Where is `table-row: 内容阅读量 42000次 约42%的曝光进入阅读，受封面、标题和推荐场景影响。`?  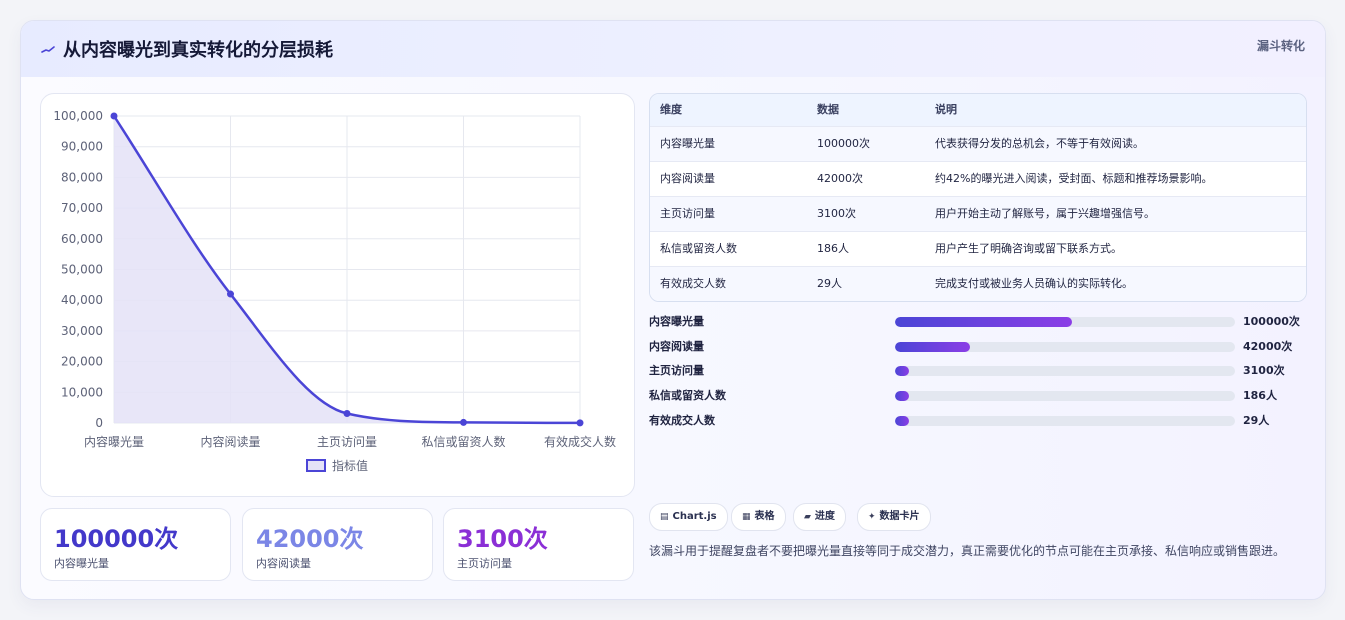 table-row: 内容阅读量 42000次 约42%的曝光进入阅读，受封面、标题和推荐场景影响。 is located at coordinates (978, 178).